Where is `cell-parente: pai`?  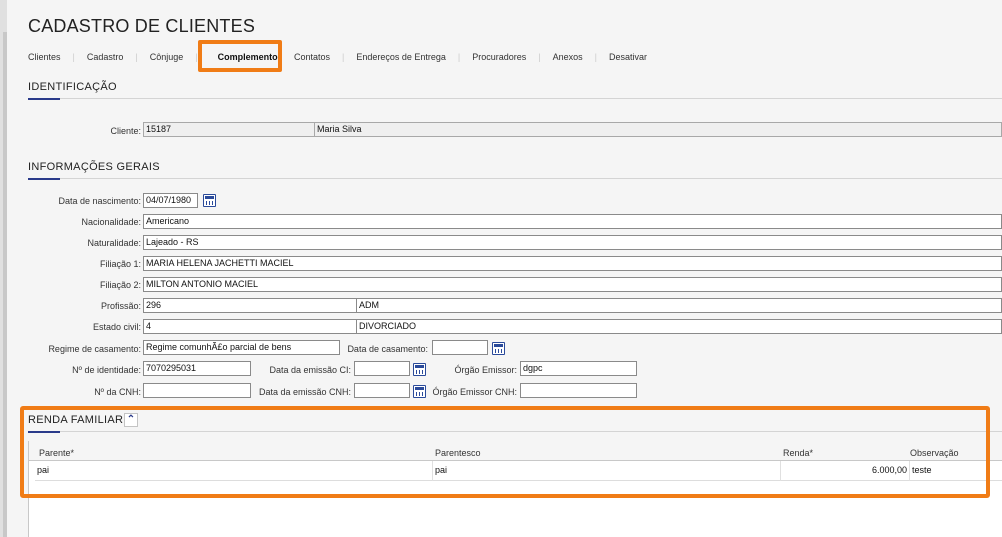 cell-parente: pai is located at coordinates (234, 471).